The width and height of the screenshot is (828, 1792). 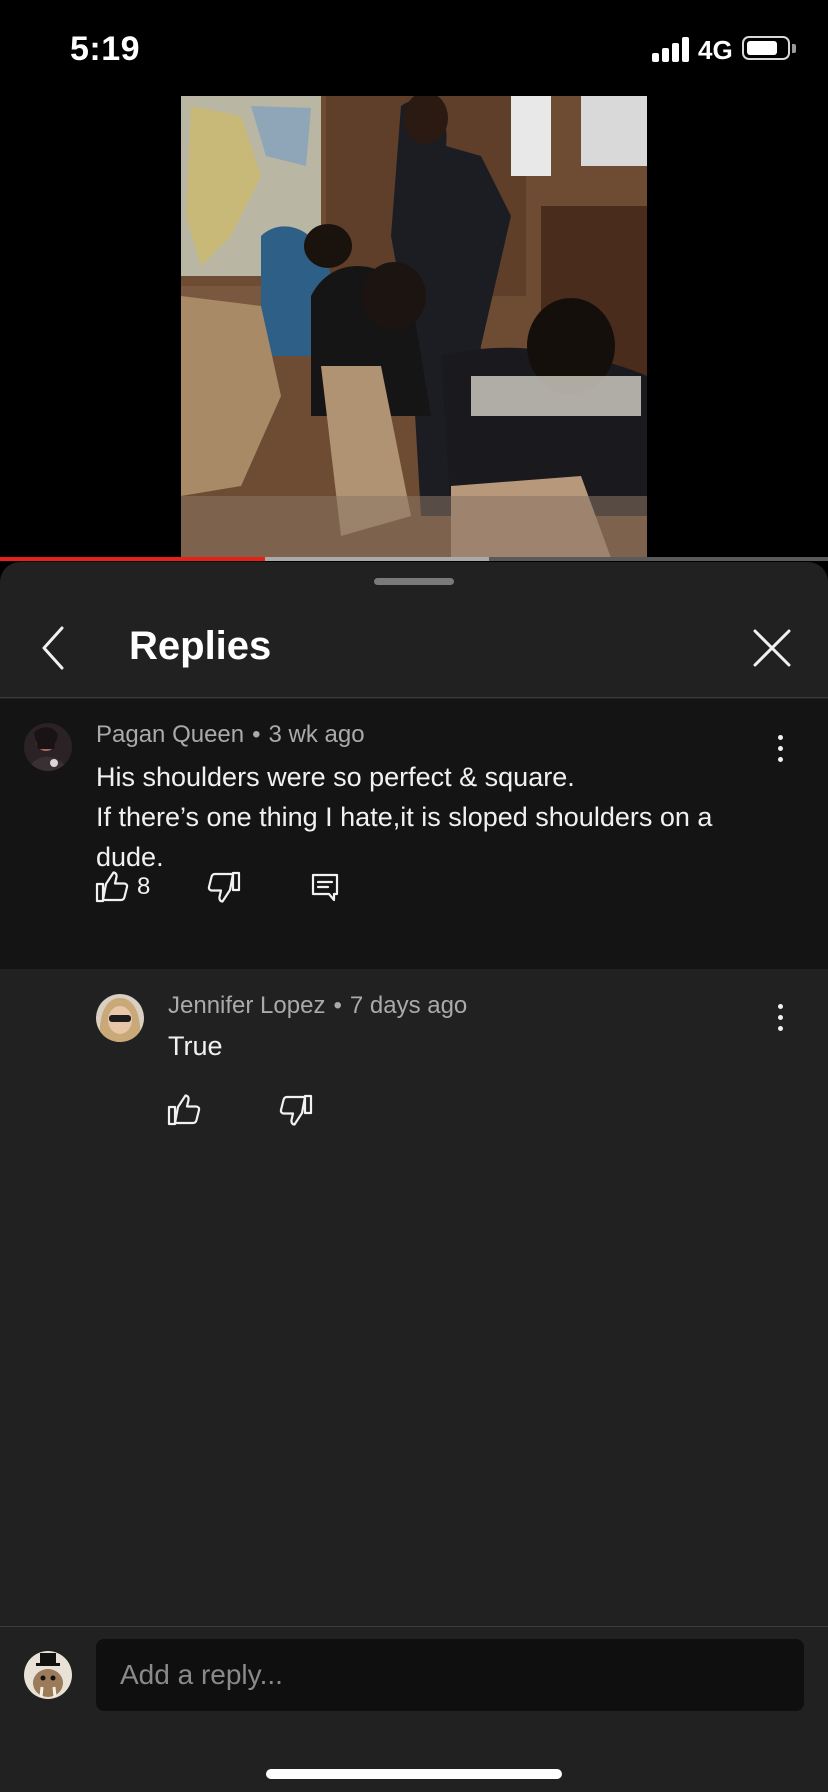 I want to click on status-time: 5:19, so click(x=105, y=49).